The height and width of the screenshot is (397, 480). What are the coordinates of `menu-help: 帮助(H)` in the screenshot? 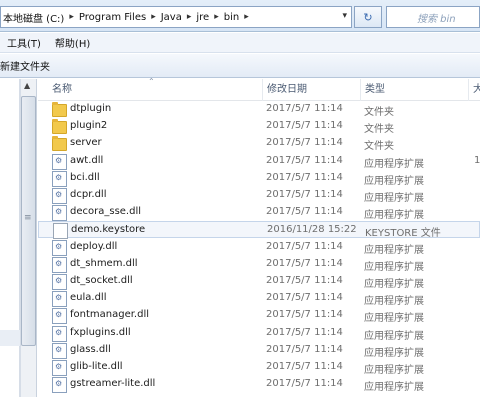 It's located at (72, 42).